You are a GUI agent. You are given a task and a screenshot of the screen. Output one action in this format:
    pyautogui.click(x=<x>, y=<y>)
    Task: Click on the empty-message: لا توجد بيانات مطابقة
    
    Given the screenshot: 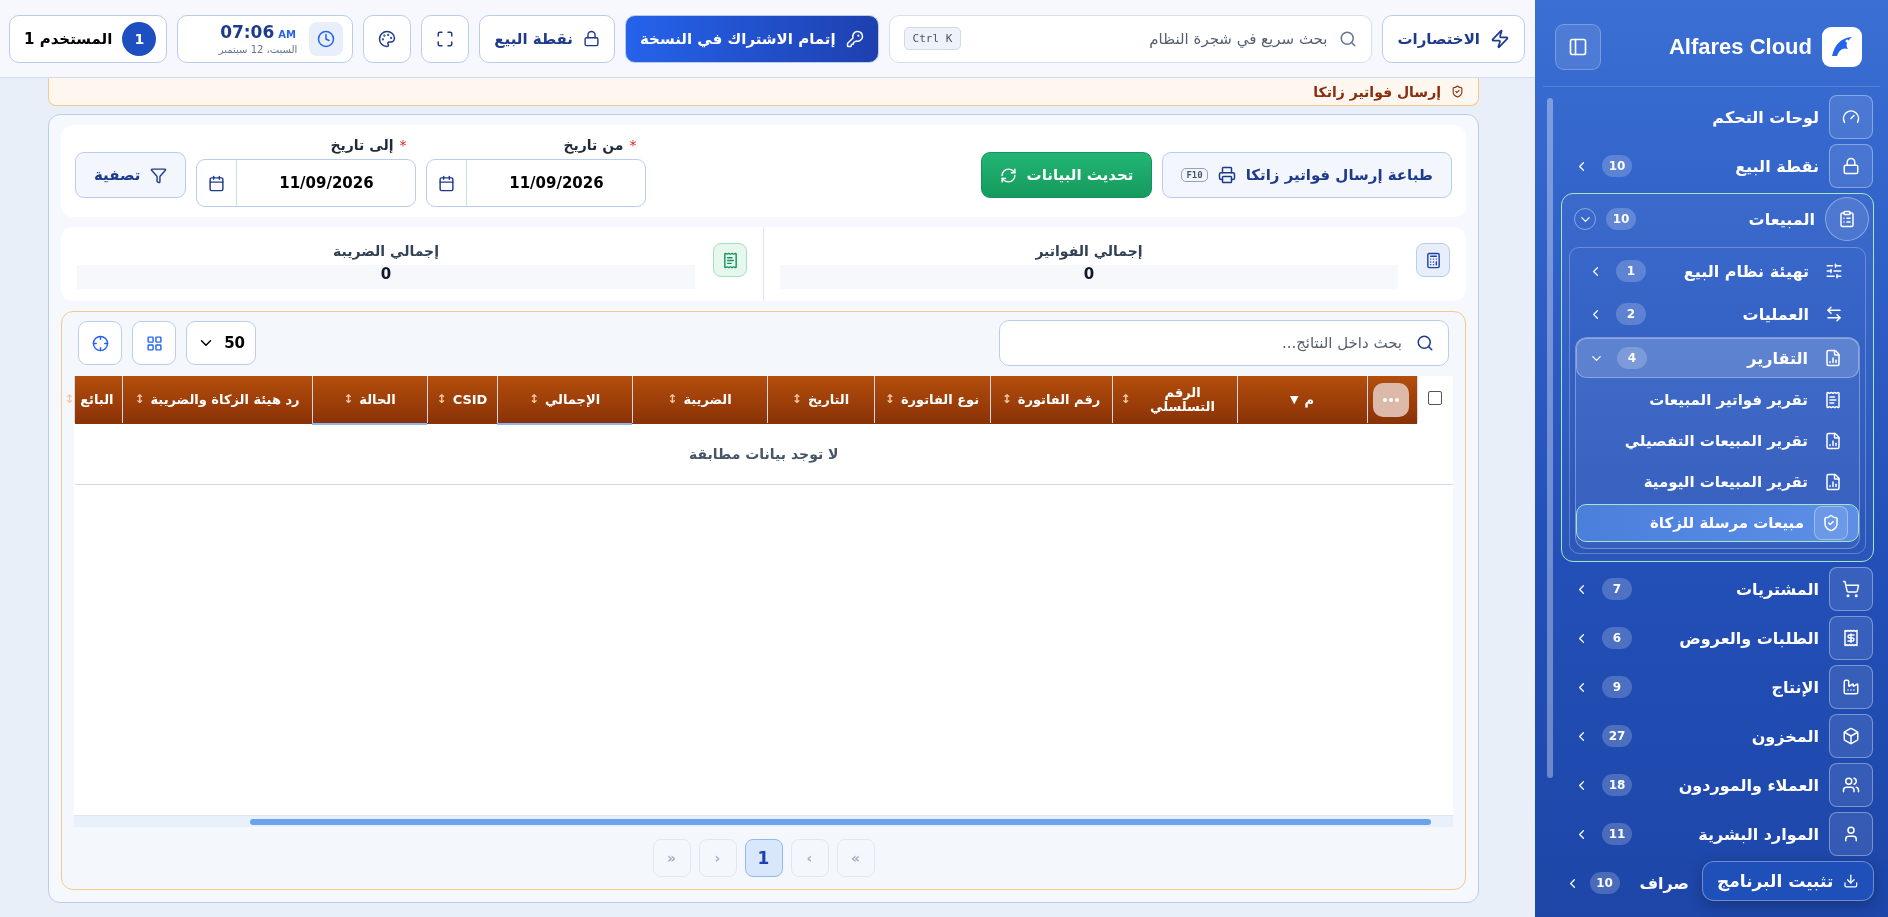 What is the action you would take?
    pyautogui.click(x=763, y=454)
    